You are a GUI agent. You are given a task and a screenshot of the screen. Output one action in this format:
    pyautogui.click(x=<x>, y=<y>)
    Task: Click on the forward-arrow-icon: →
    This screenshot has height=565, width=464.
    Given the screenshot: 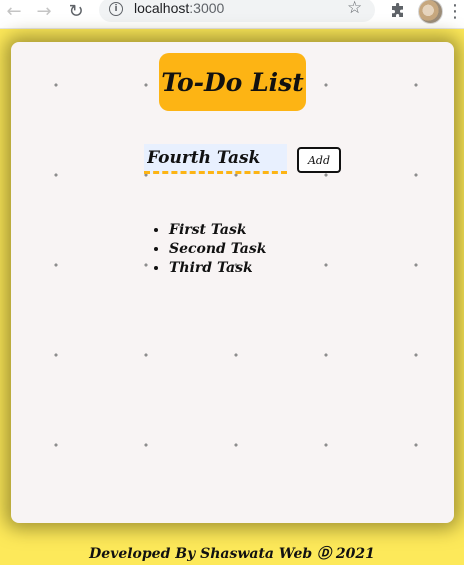 What is the action you would take?
    pyautogui.click(x=44, y=11)
    